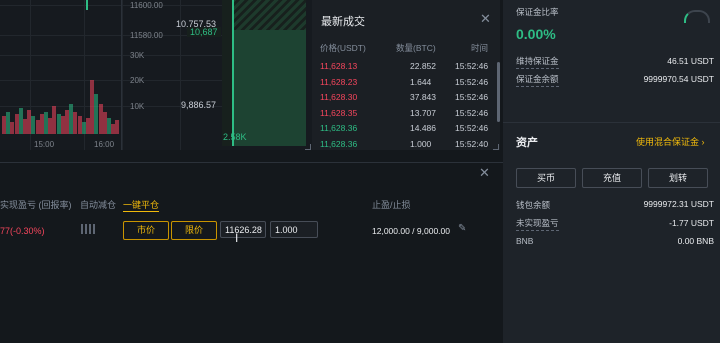  I want to click on depth-volume: 2.58K, so click(235, 137).